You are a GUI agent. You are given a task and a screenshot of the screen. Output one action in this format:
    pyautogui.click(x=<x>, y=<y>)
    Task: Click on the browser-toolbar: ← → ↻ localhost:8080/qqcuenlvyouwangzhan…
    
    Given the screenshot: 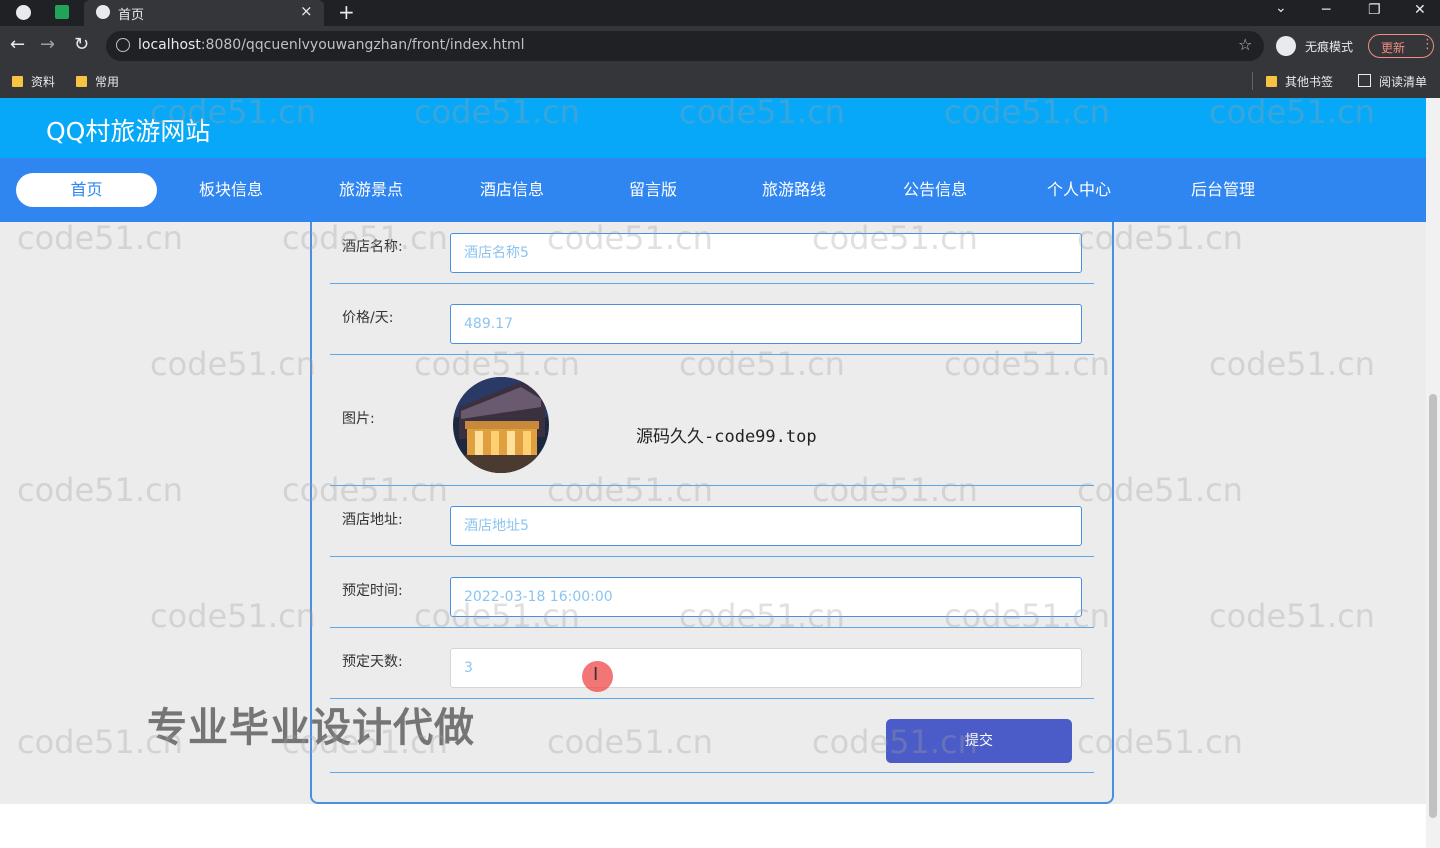 What is the action you would take?
    pyautogui.click(x=720, y=46)
    